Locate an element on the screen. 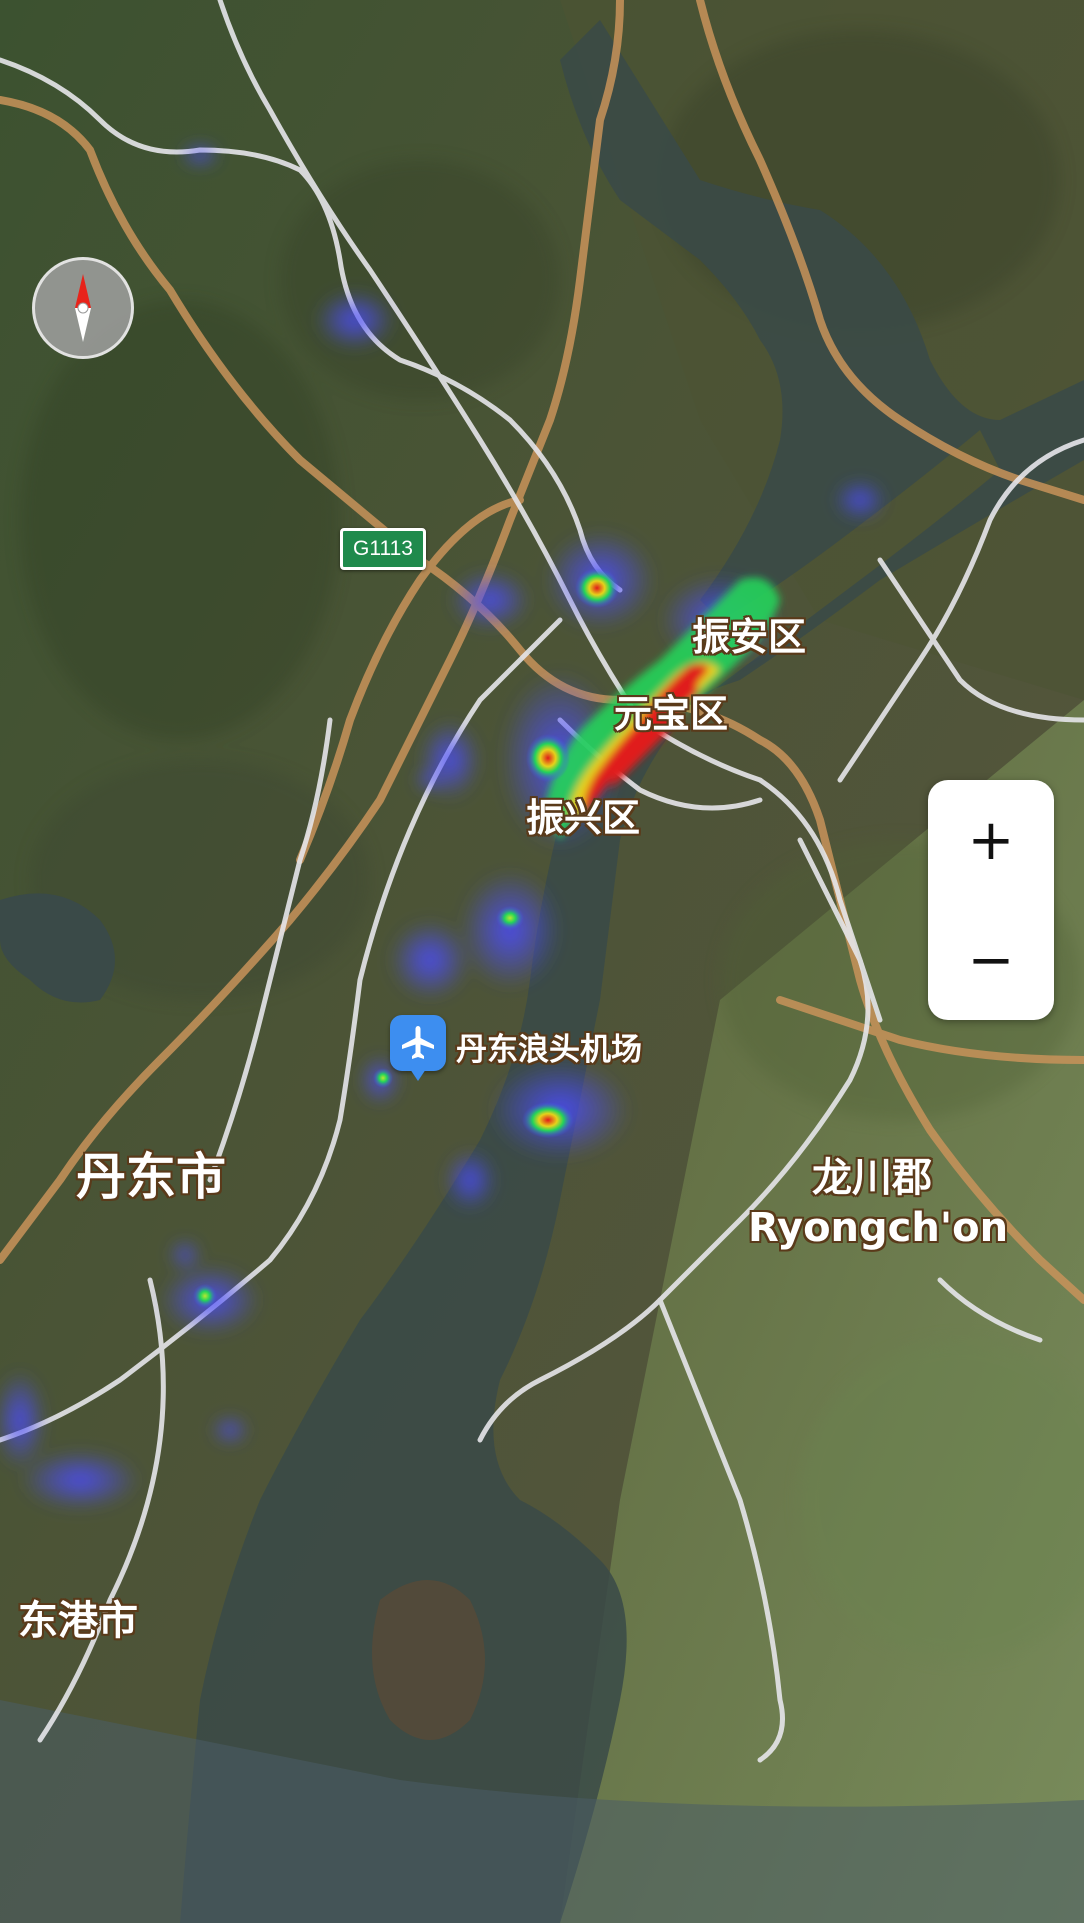  zoom-out-button: − is located at coordinates (991, 960).